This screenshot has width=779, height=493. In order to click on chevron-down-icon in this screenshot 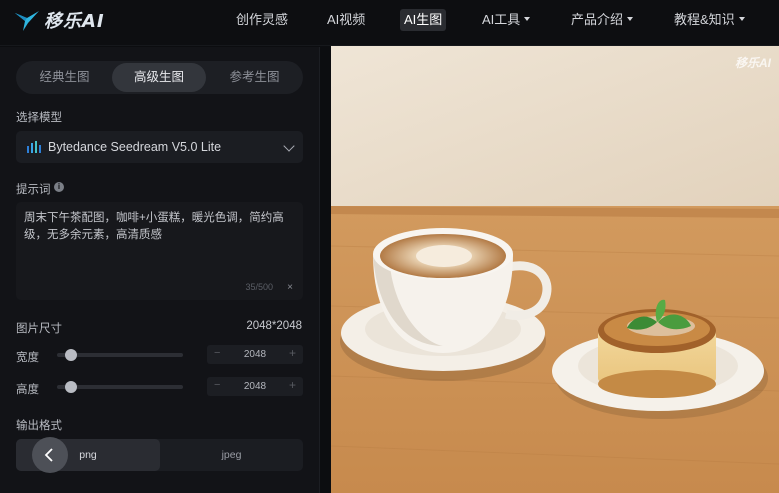, I will do `click(289, 146)`.